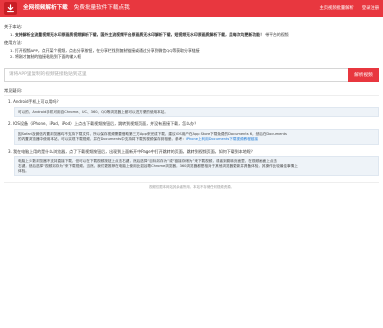 The image size is (383, 328). I want to click on top-nav: 主页视频批量解析 登录注册, so click(349, 9).